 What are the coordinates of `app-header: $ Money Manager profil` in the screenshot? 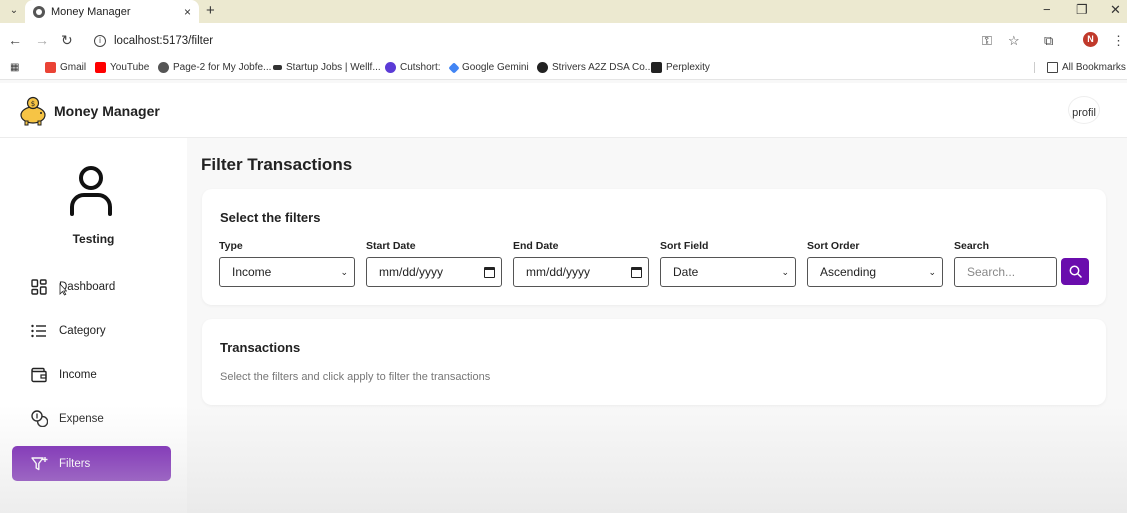 It's located at (563, 110).